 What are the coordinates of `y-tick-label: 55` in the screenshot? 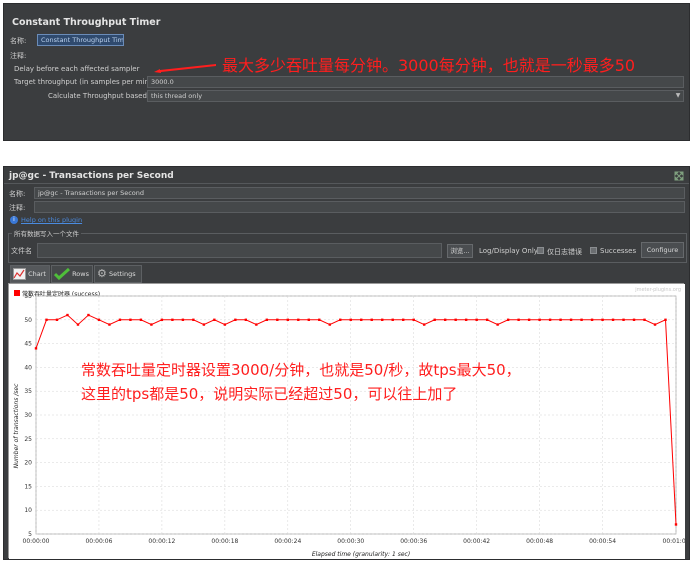 It's located at (28, 296).